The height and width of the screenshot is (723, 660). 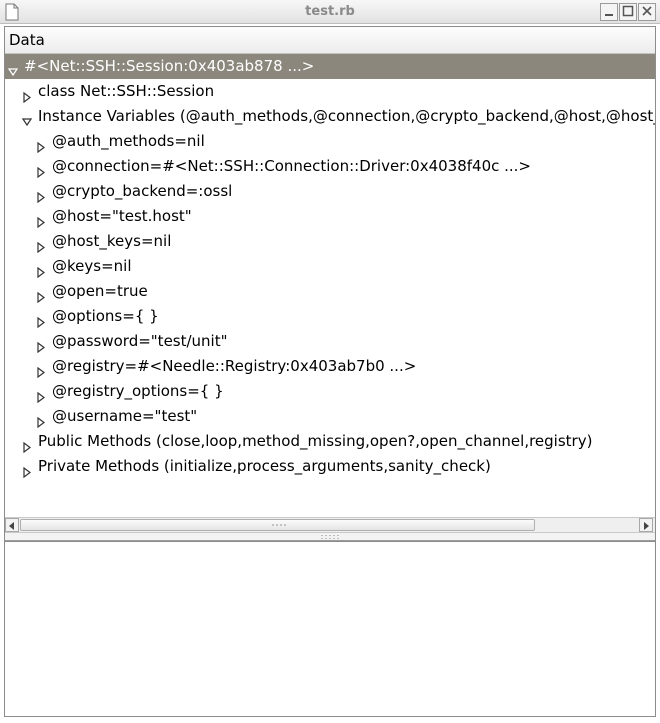 I want to click on scroll-left-arrow-icon, so click(x=12, y=525).